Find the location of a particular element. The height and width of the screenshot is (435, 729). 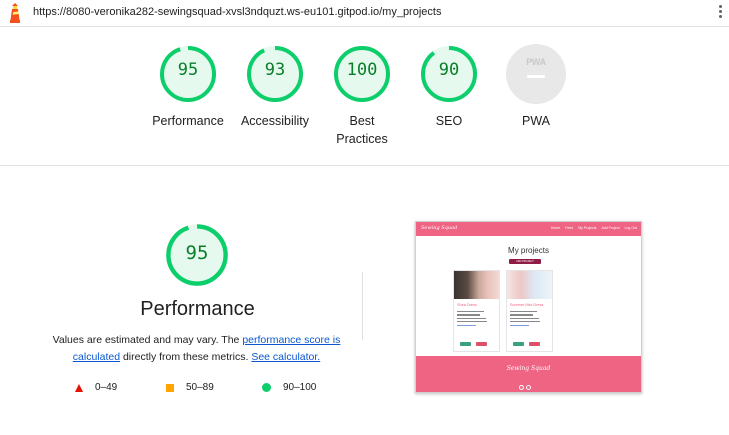

thumb-nav-link: Feed is located at coordinates (569, 228).